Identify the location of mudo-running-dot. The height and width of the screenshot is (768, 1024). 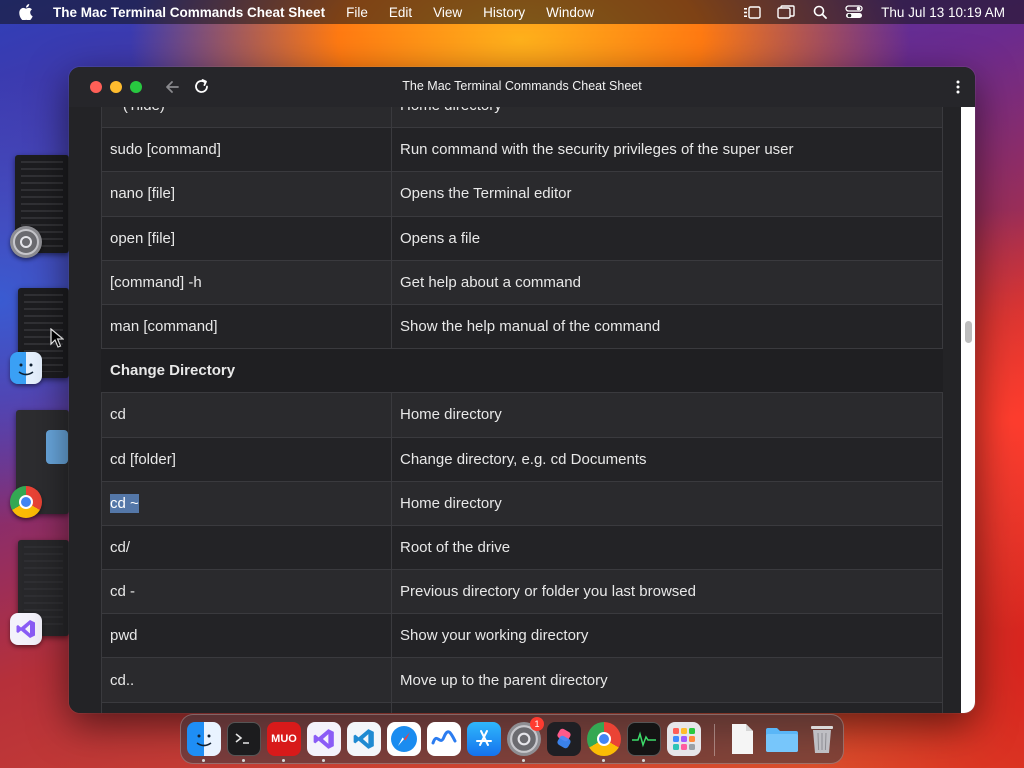
(283, 760).